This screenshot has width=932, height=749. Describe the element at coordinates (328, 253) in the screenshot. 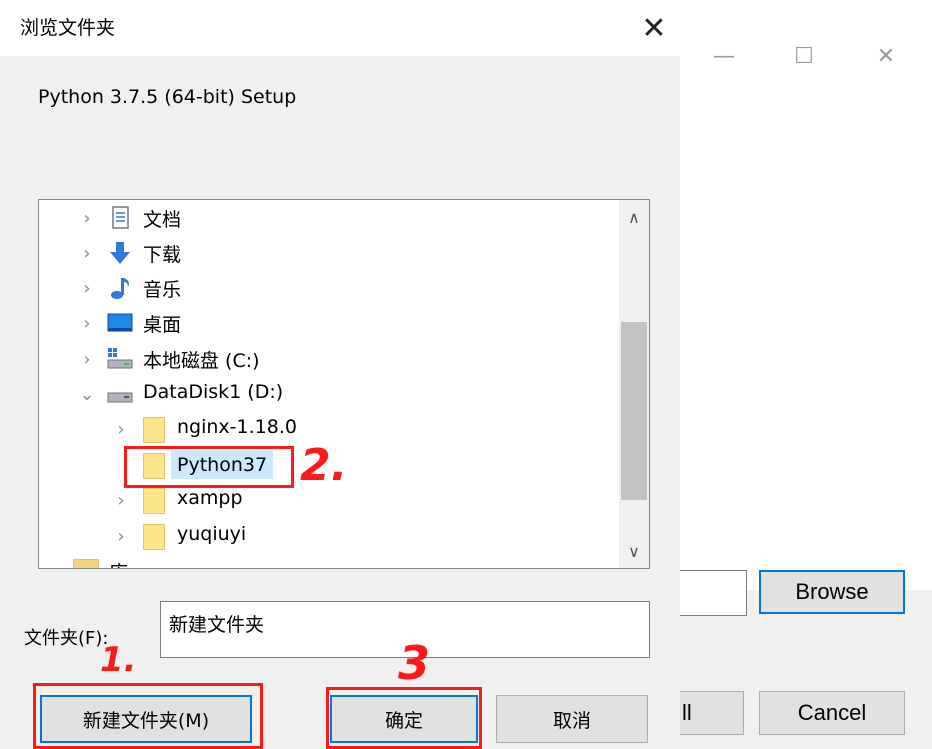

I see `tree-item-downloads: › 下载` at that location.